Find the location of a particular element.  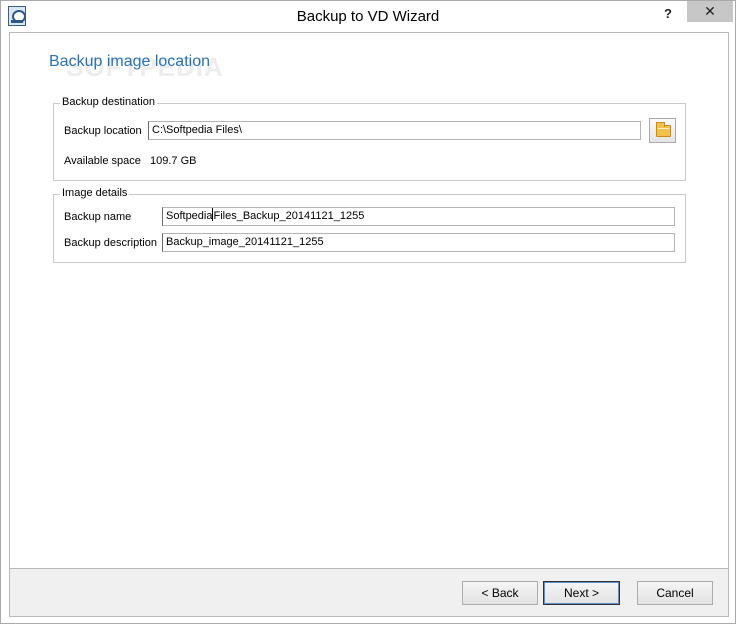

backup-description-field: Backup_image_20141121_1255 is located at coordinates (418, 242).